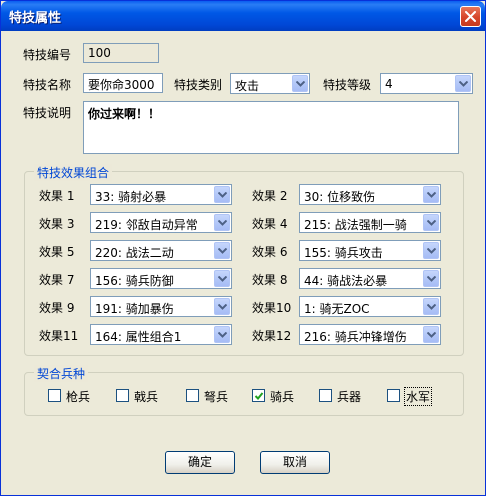  What do you see at coordinates (59, 336) in the screenshot?
I see `effect-label: 效果11` at bounding box center [59, 336].